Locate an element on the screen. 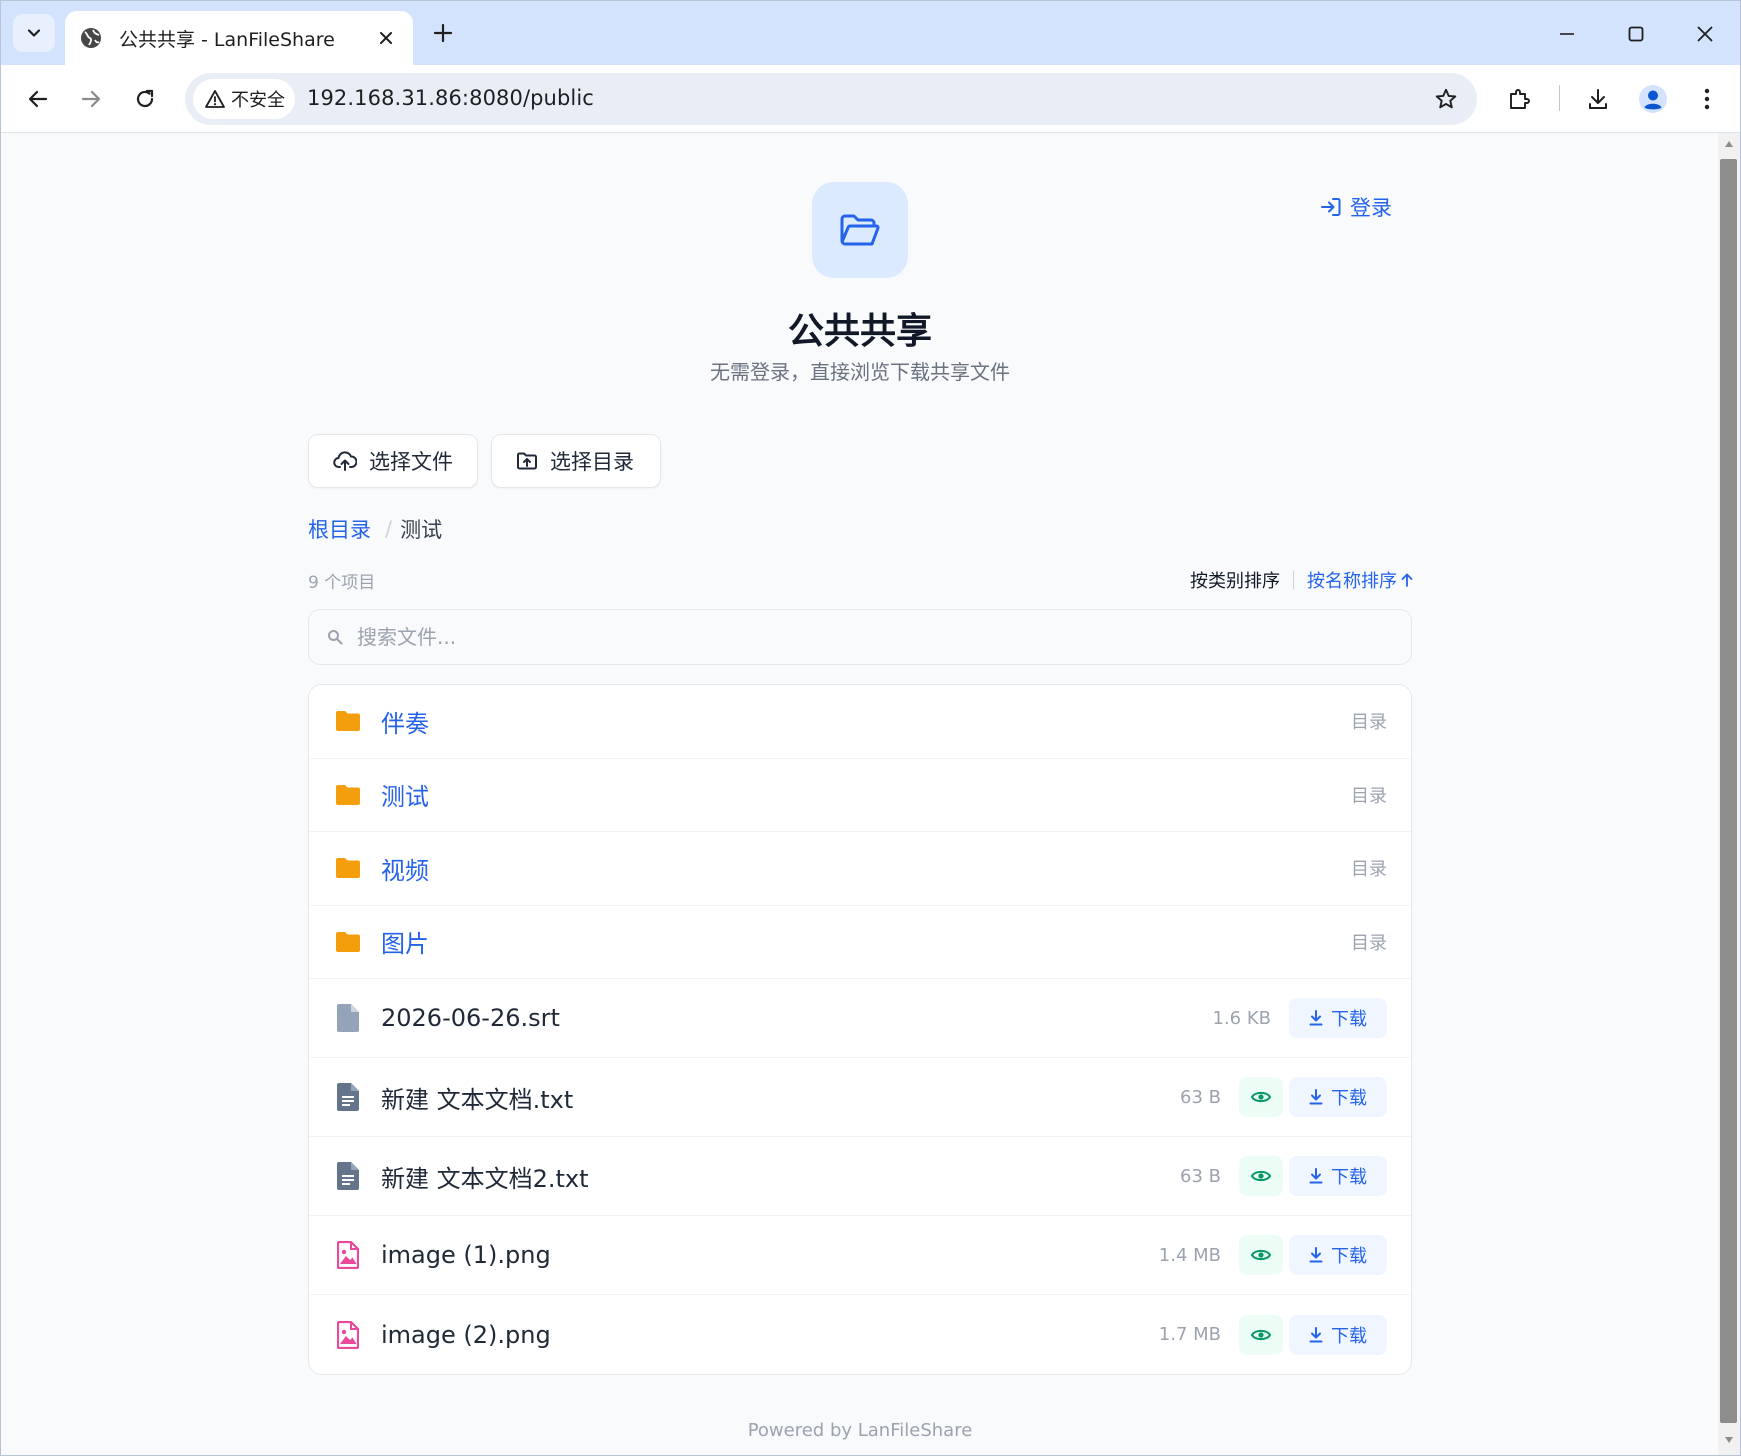  profile-button is located at coordinates (1653, 99).